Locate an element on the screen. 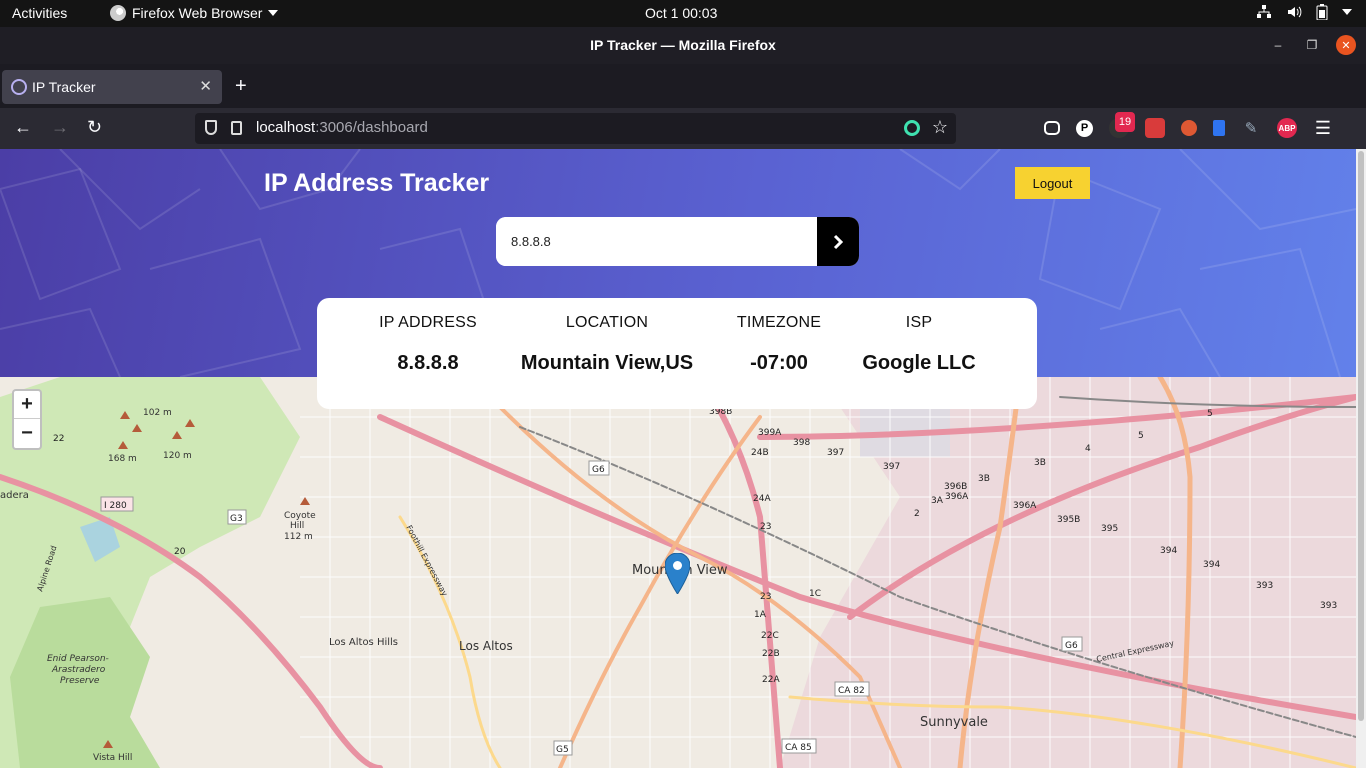 The width and height of the screenshot is (1366, 768). map-label-enid-2: Arastradero is located at coordinates (78, 670).